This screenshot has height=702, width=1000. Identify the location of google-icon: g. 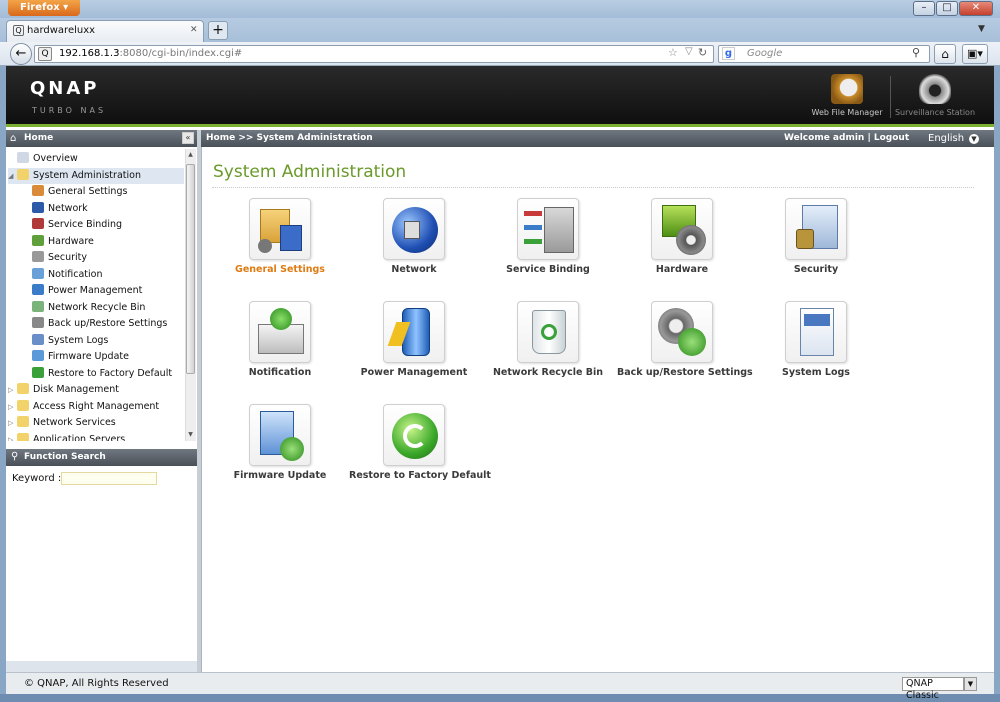
(728, 53).